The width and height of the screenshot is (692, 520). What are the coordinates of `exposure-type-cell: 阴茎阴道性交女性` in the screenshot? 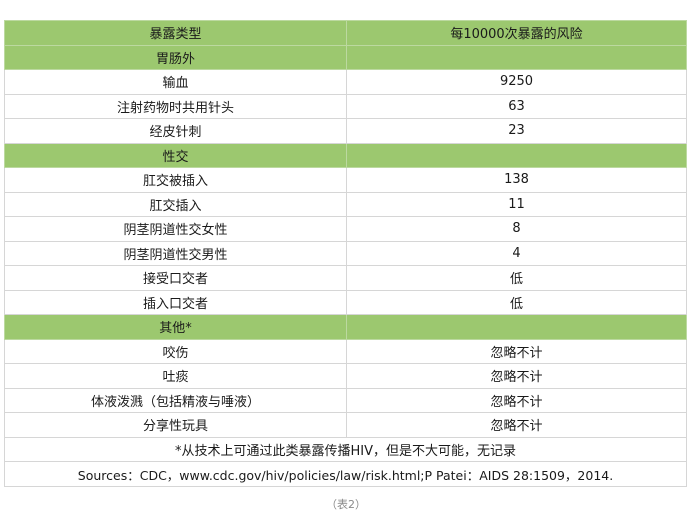 It's located at (175, 229).